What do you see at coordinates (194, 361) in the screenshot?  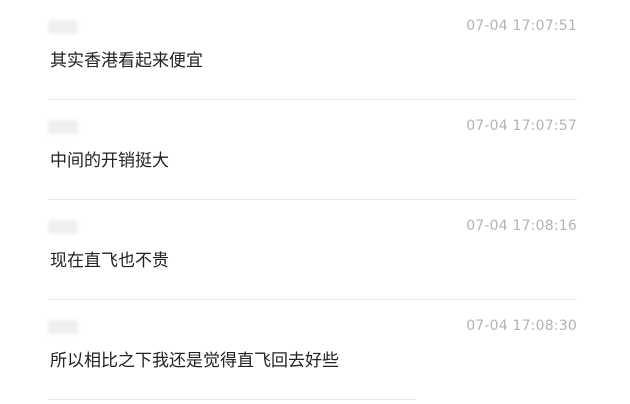 I see `message-text: 所以相比之下我还是觉得直飞回去好些` at bounding box center [194, 361].